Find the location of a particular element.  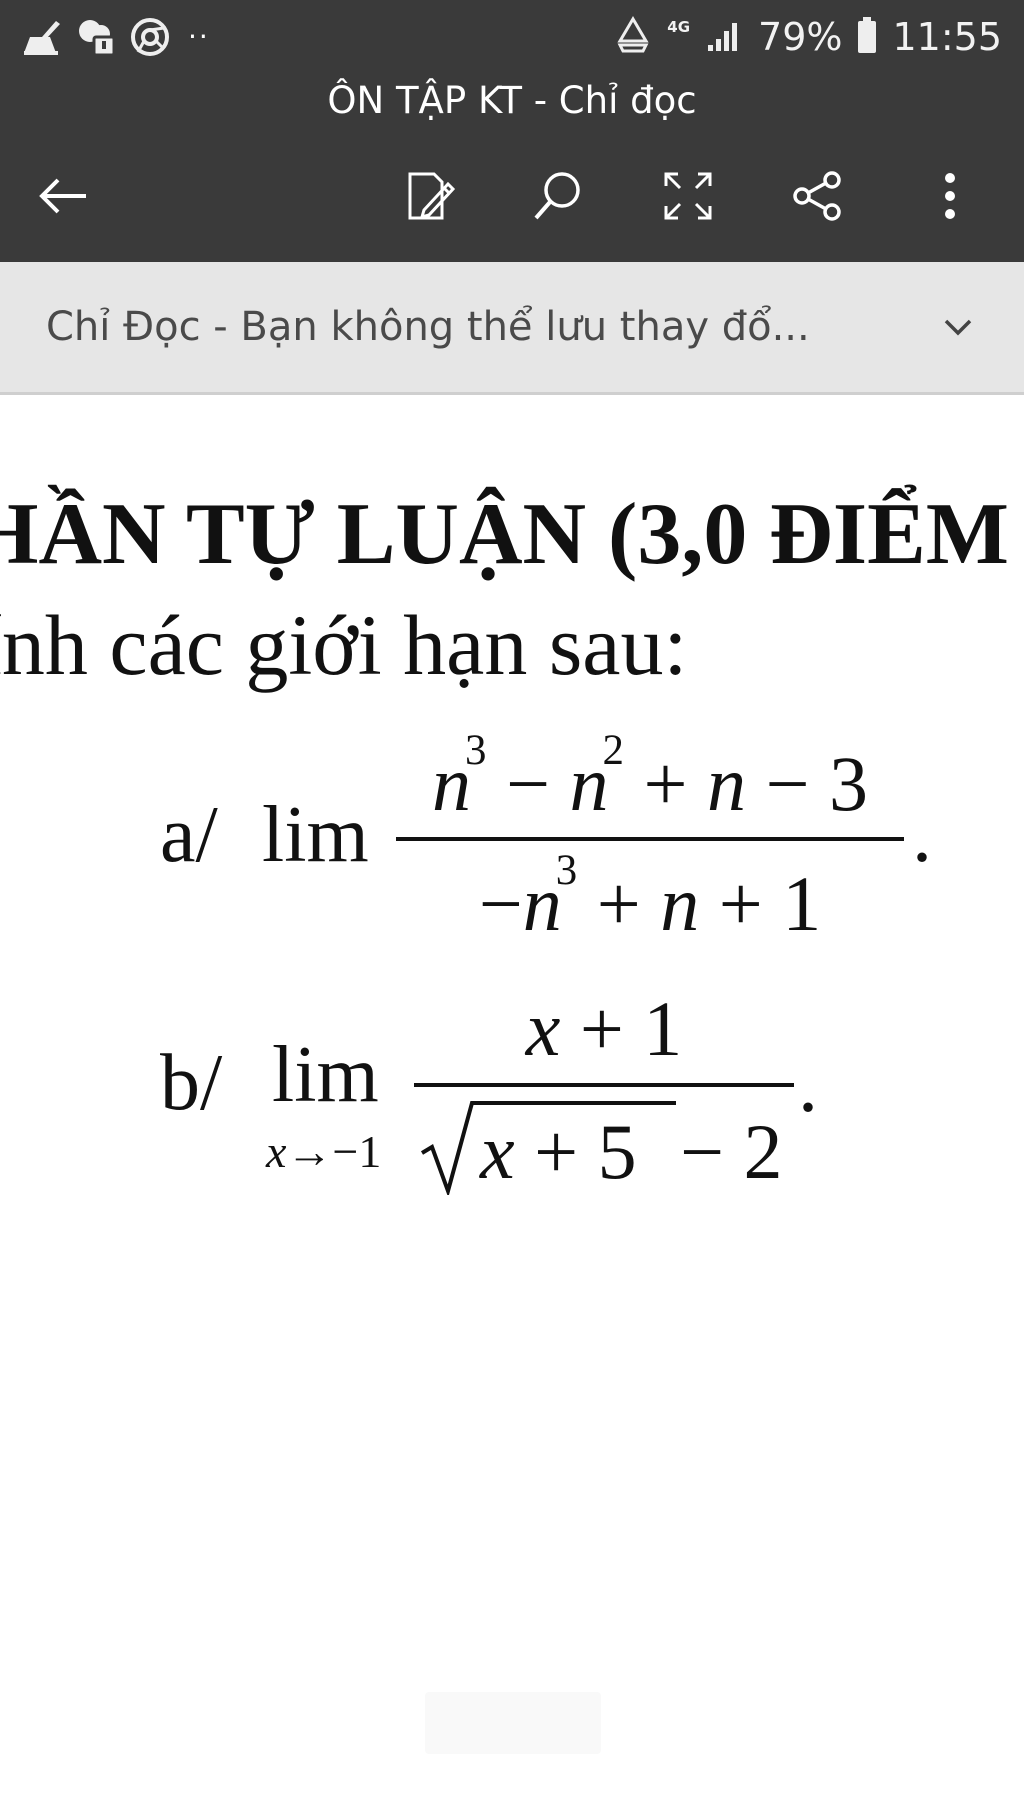

share-button is located at coordinates (818, 196).